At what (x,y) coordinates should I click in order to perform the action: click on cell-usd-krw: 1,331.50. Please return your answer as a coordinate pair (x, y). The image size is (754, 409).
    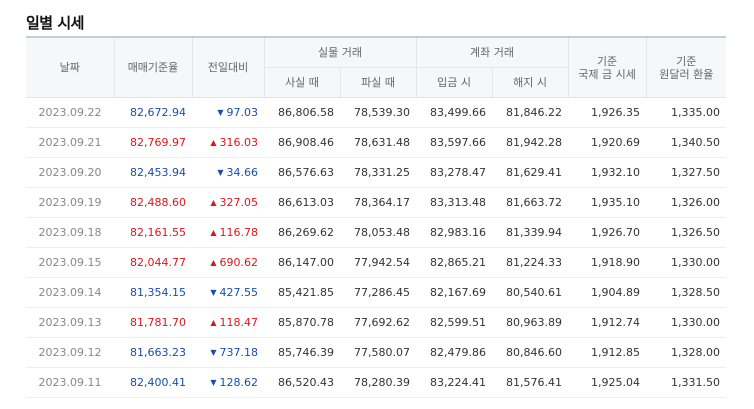
    Looking at the image, I should click on (686, 382).